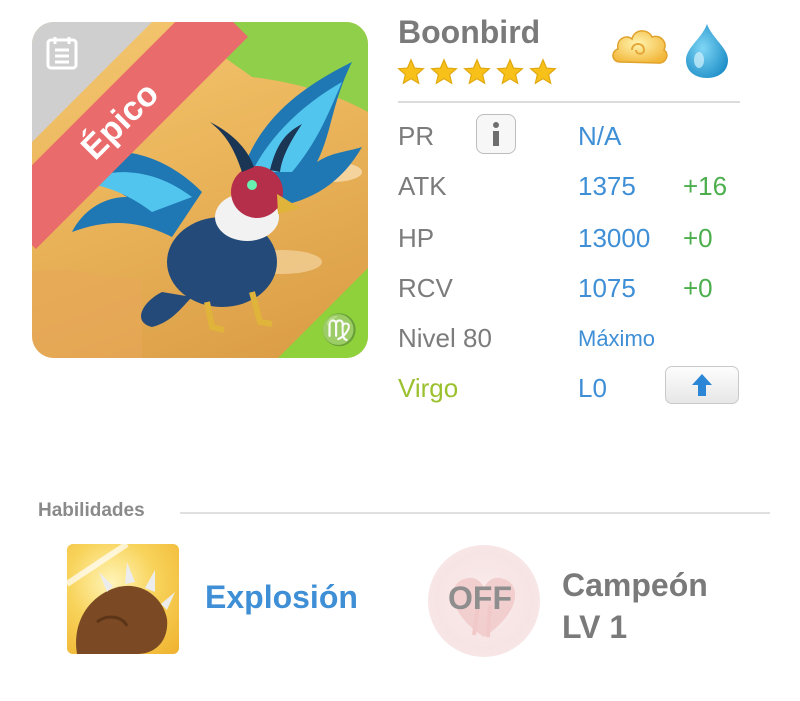 The height and width of the screenshot is (701, 800). I want to click on star-rating, so click(477, 72).